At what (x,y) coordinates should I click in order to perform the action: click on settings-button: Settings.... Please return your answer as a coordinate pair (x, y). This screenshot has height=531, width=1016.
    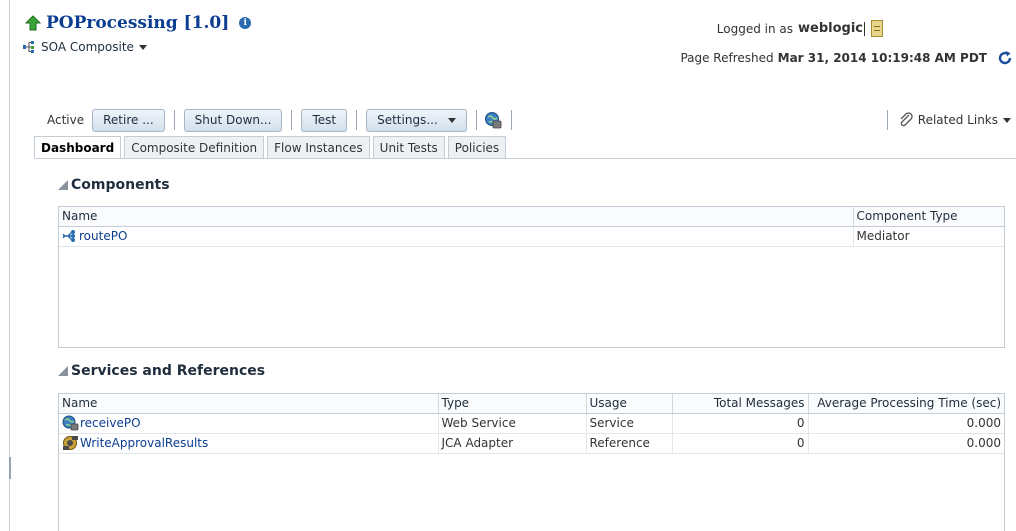
    Looking at the image, I should click on (416, 120).